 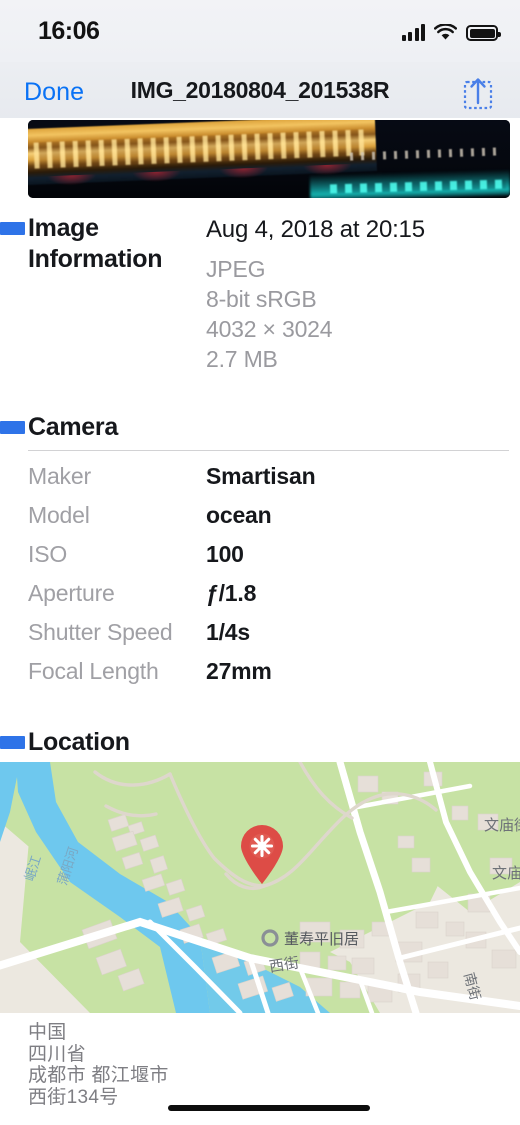 What do you see at coordinates (413, 32) in the screenshot?
I see `cellular-bars-icon` at bounding box center [413, 32].